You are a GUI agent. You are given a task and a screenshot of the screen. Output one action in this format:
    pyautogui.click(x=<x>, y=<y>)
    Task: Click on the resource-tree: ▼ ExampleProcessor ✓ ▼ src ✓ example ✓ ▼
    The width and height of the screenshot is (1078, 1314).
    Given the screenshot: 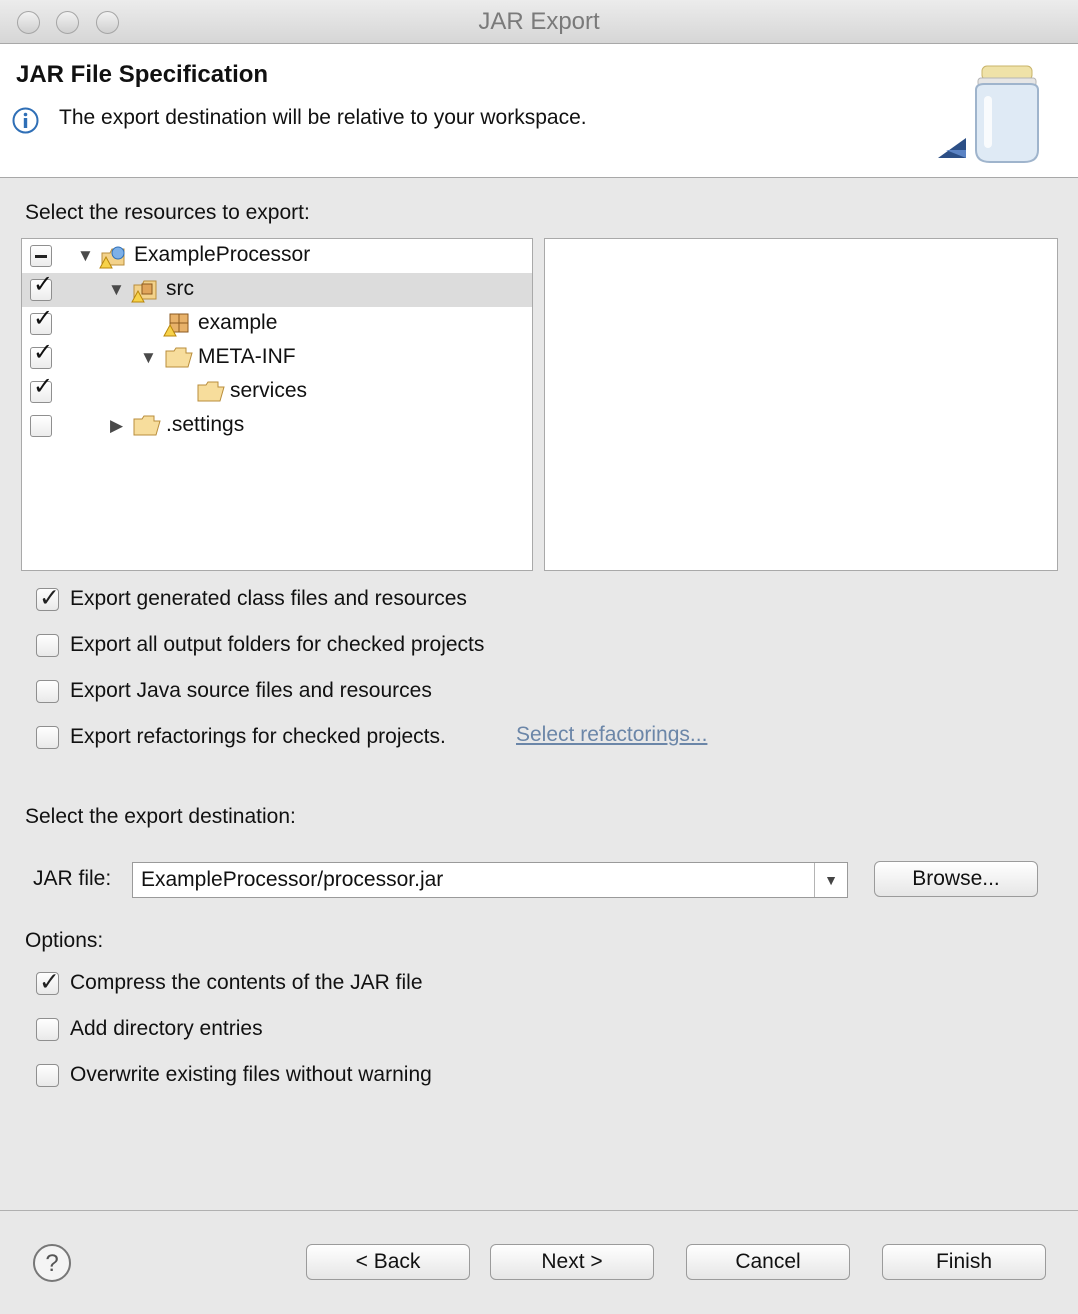 What is the action you would take?
    pyautogui.click(x=277, y=404)
    